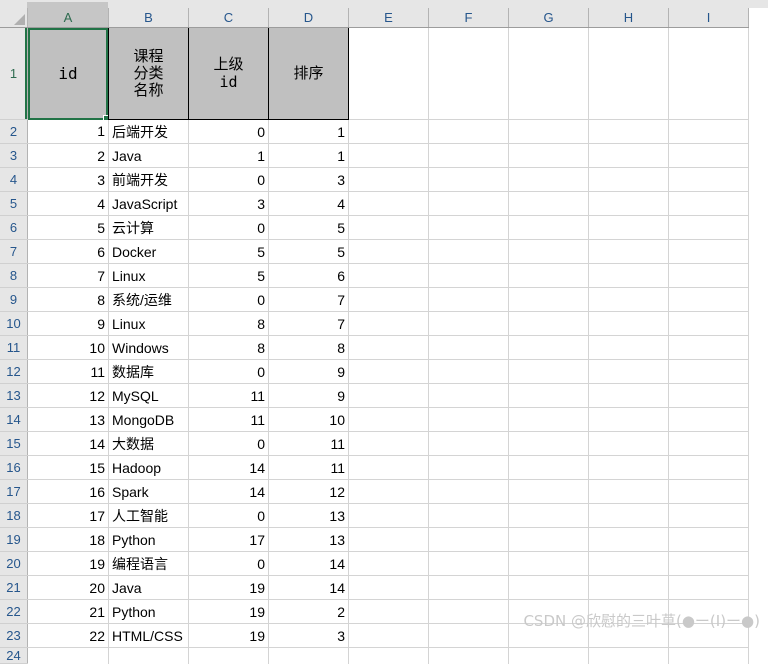  Describe the element at coordinates (148, 443) in the screenshot. I see `cell-b15: 大数据` at that location.